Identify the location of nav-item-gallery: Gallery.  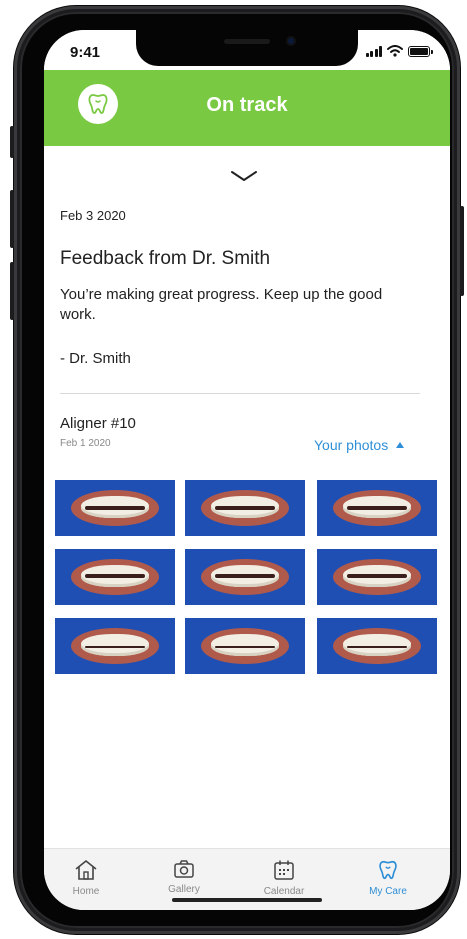
(184, 877).